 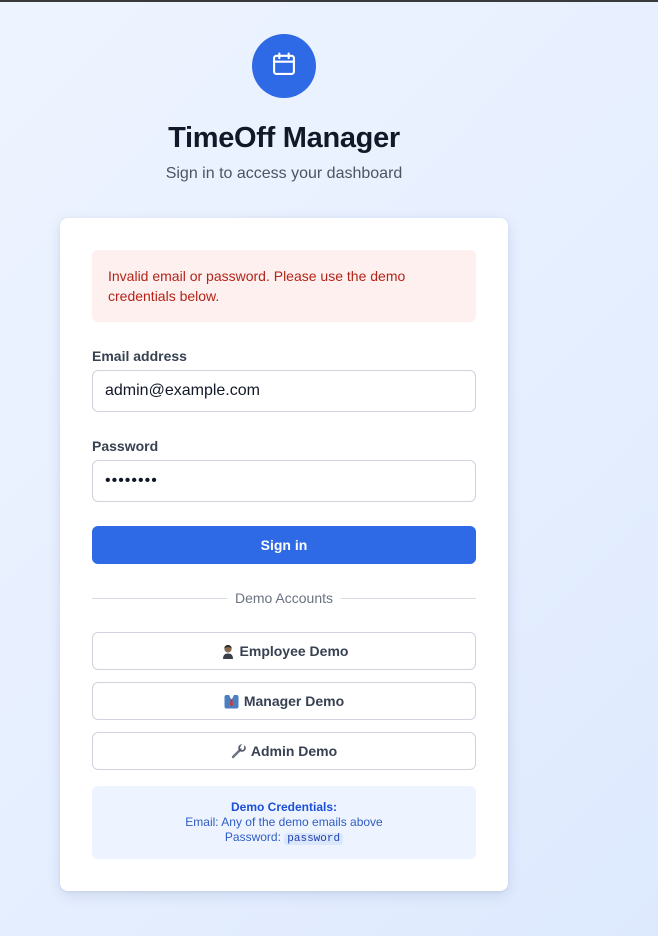 I want to click on page-title: TimeOff Manager, so click(x=284, y=138).